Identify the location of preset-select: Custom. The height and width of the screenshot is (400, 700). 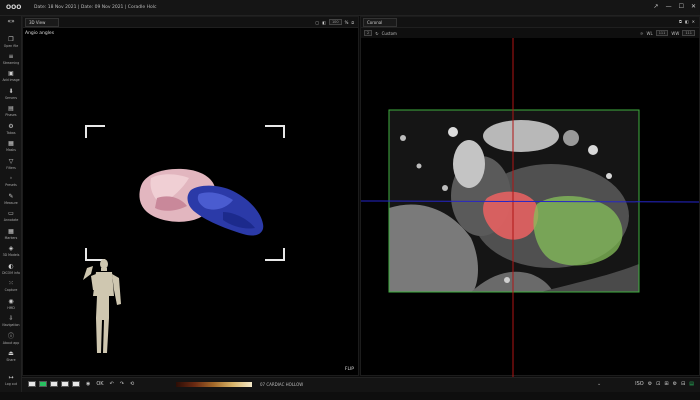
(389, 33).